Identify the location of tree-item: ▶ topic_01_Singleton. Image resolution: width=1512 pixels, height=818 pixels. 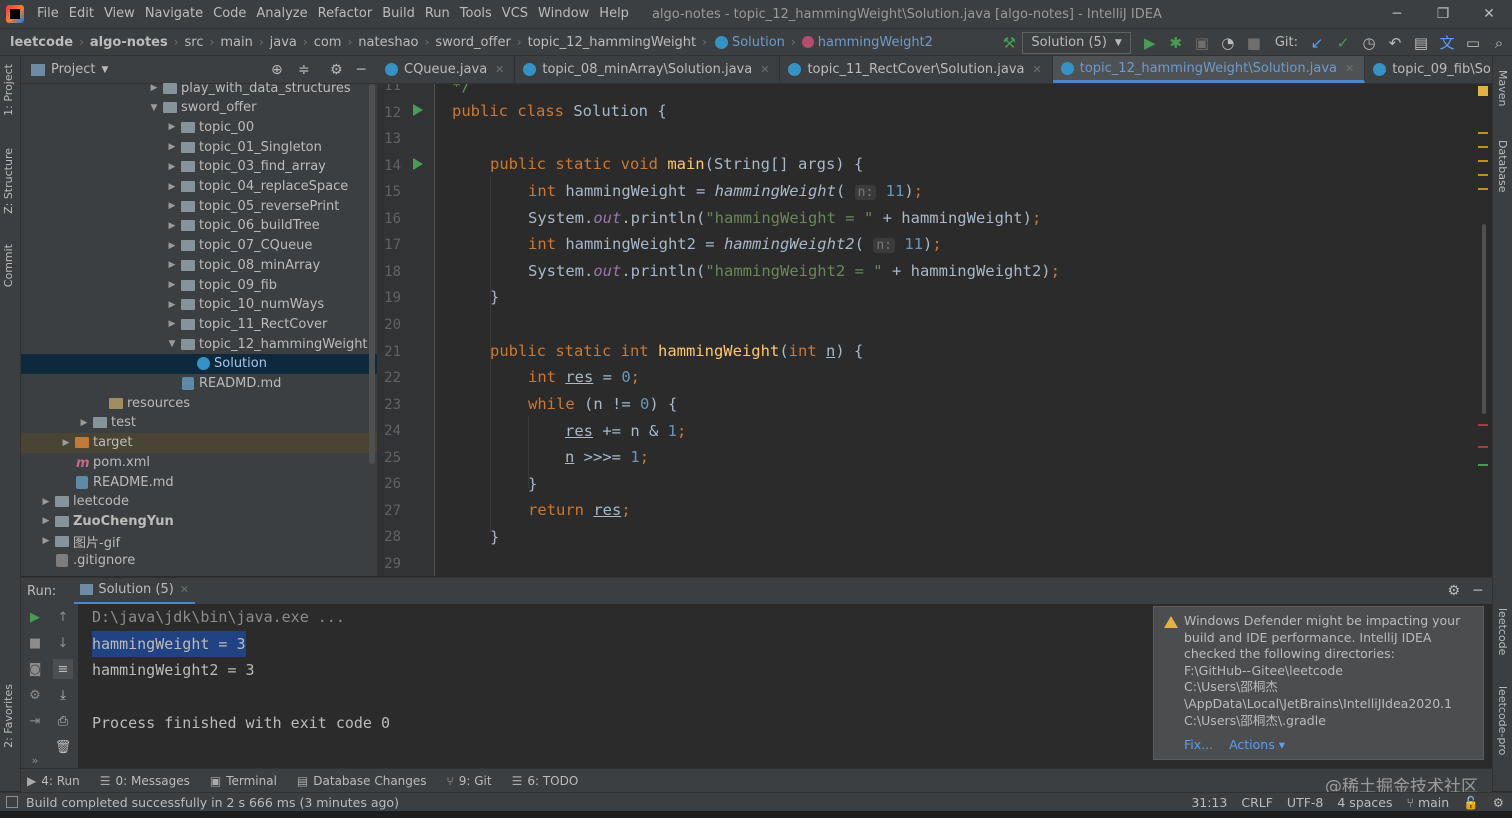
(199, 147).